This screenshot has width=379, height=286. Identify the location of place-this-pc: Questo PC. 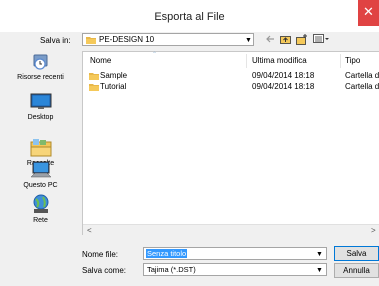
(40, 175).